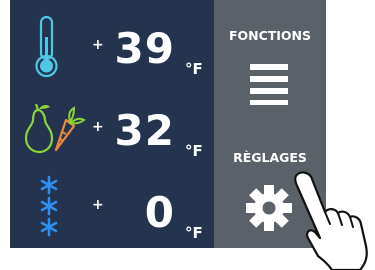 The width and height of the screenshot is (375, 270). Describe the element at coordinates (49, 206) in the screenshot. I see `snowflake-icon` at that location.